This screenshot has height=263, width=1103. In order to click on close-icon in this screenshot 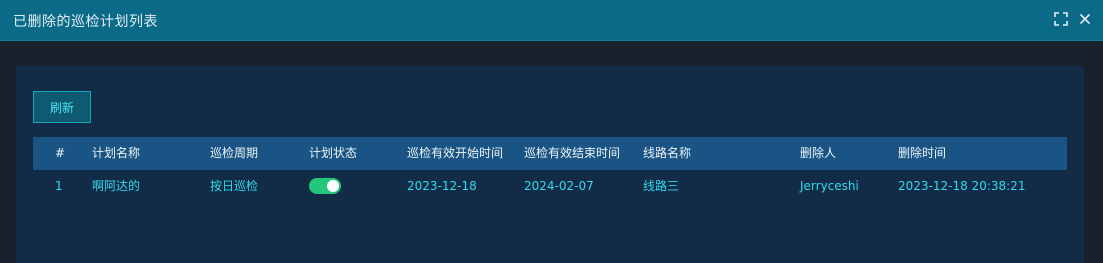, I will do `click(1085, 19)`.